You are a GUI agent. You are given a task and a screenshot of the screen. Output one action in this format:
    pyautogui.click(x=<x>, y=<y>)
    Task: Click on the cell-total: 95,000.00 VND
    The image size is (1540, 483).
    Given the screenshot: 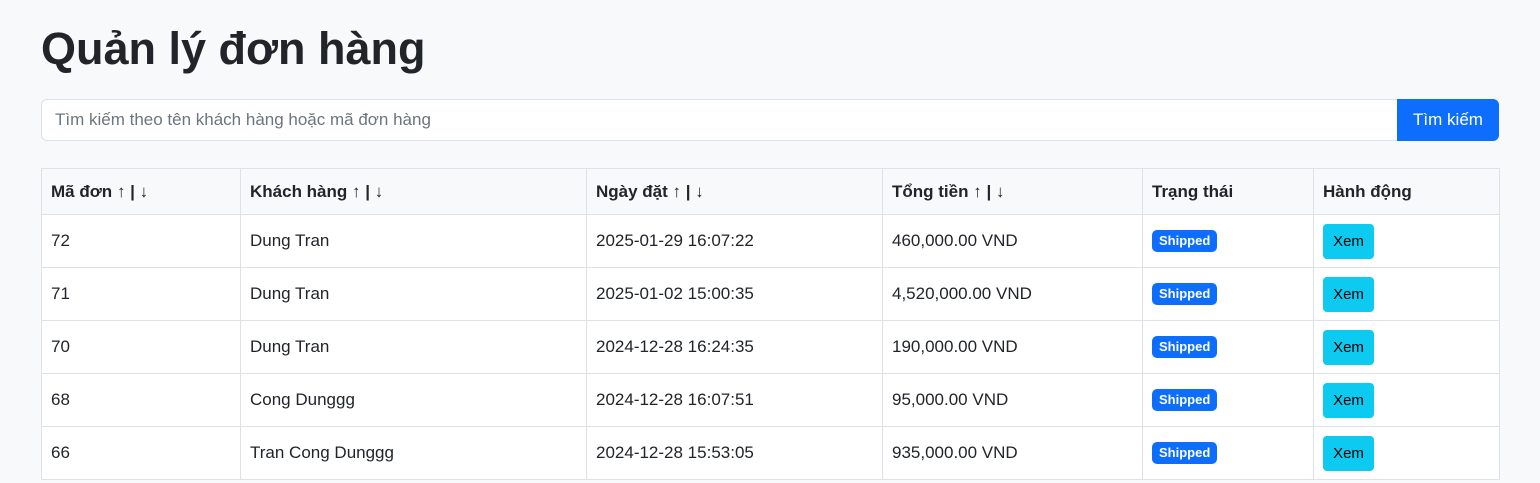 What is the action you would take?
    pyautogui.click(x=1012, y=400)
    